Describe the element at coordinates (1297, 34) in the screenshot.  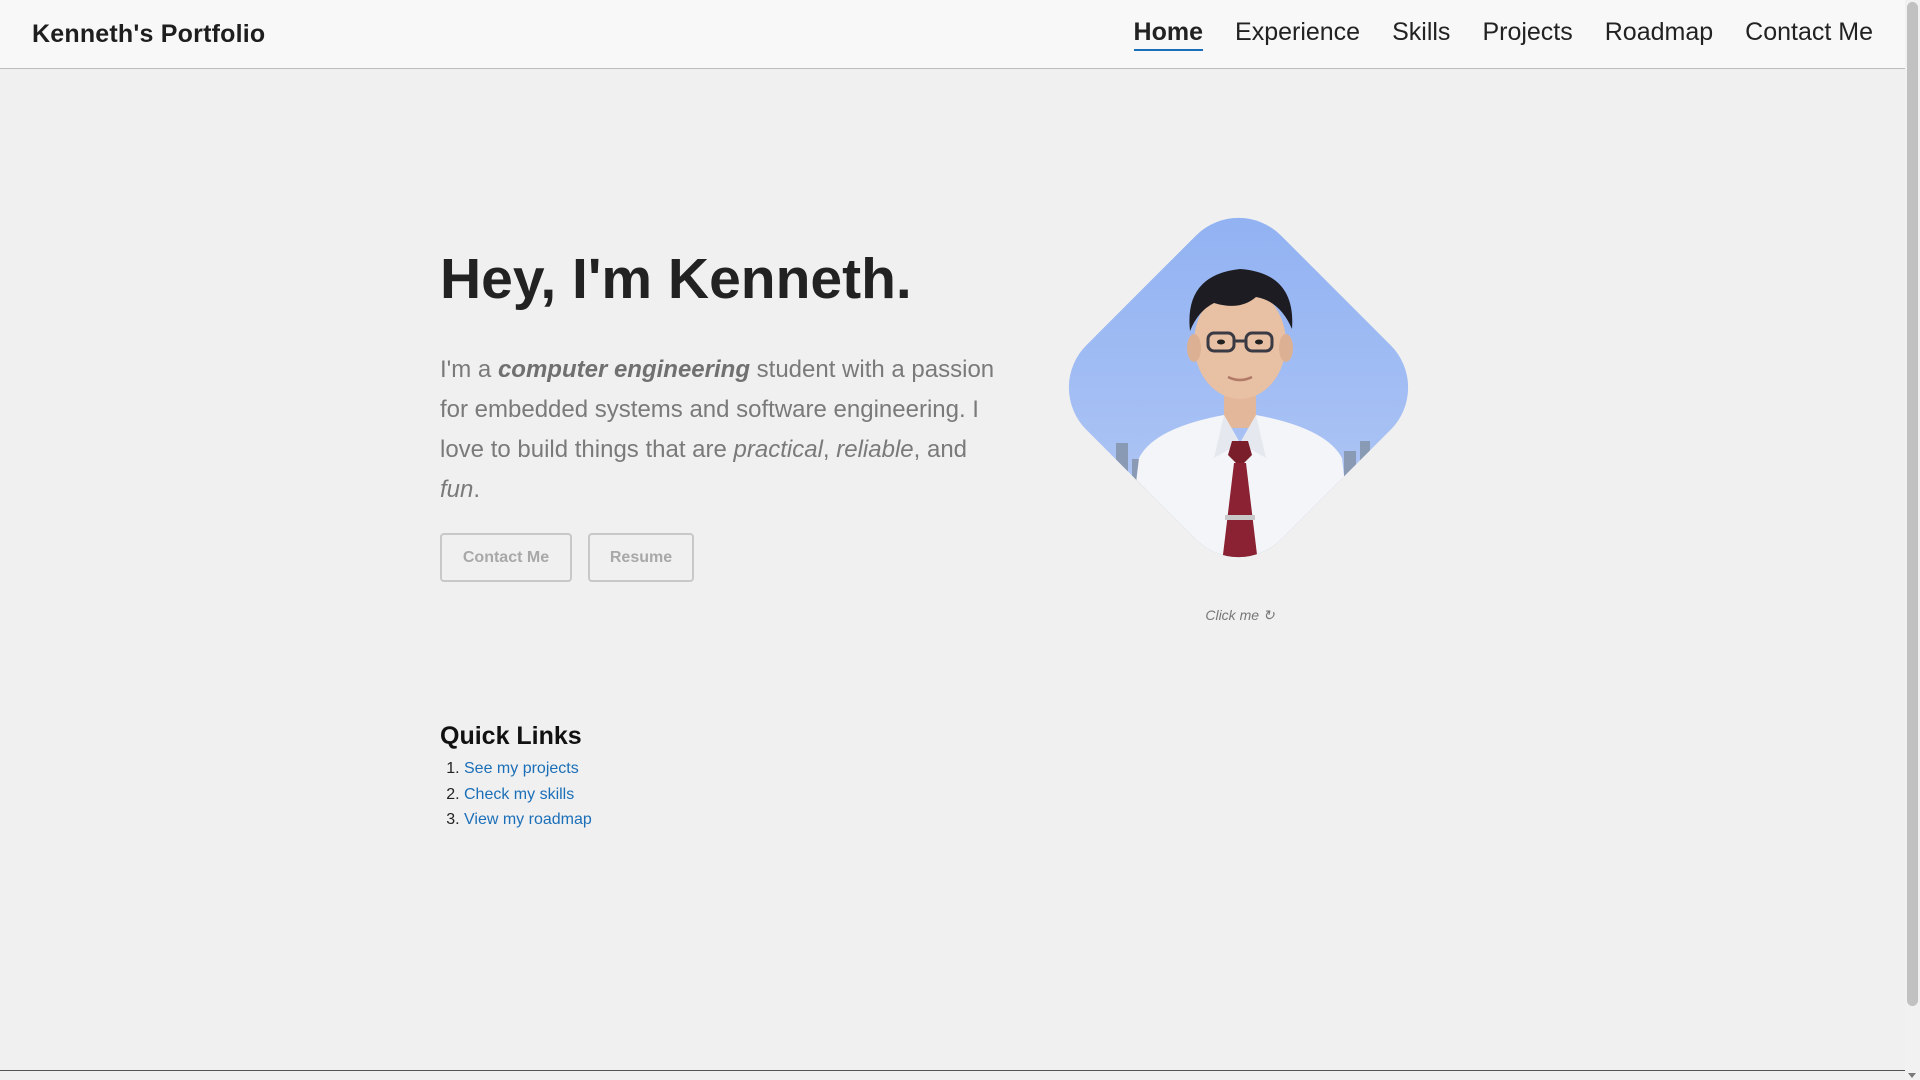
I see `nav-link-experience: Experience` at that location.